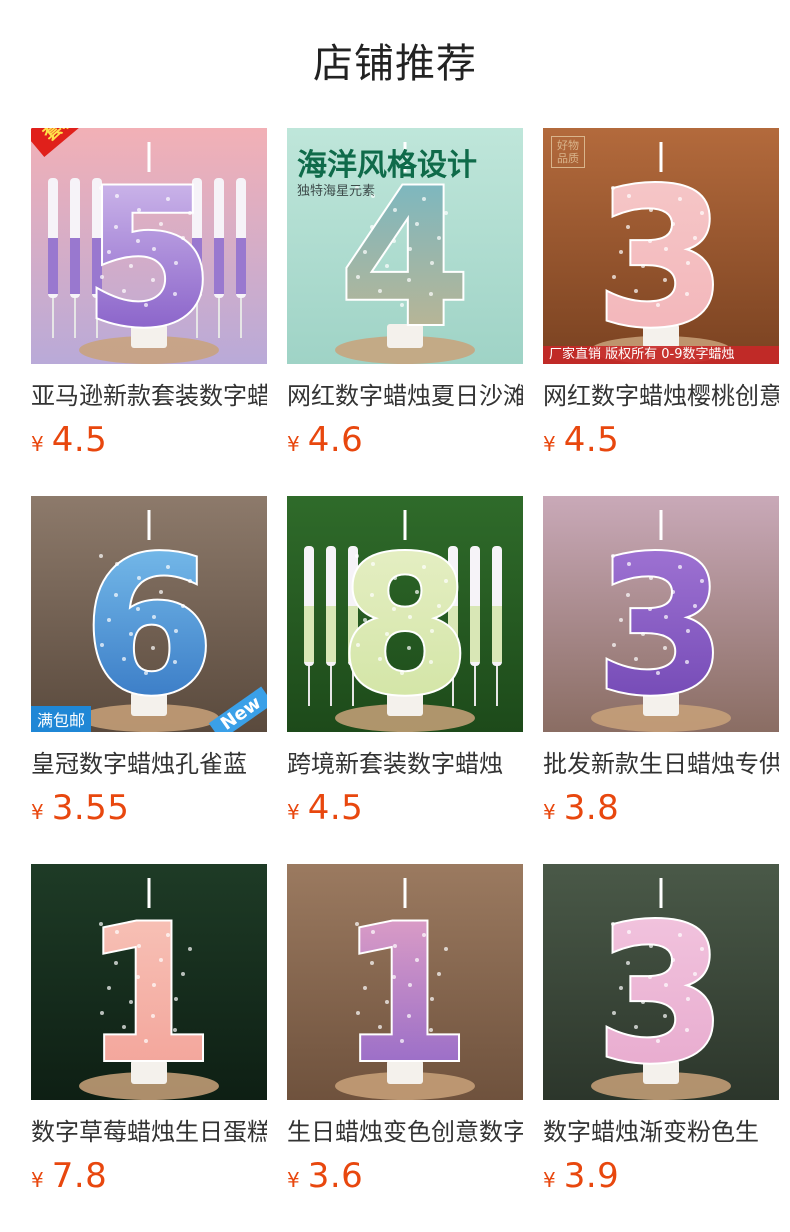 The width and height of the screenshot is (790, 1232). I want to click on product-card: 1 数字草莓蜡烛生日蛋糕 ¥7.8, so click(149, 1048).